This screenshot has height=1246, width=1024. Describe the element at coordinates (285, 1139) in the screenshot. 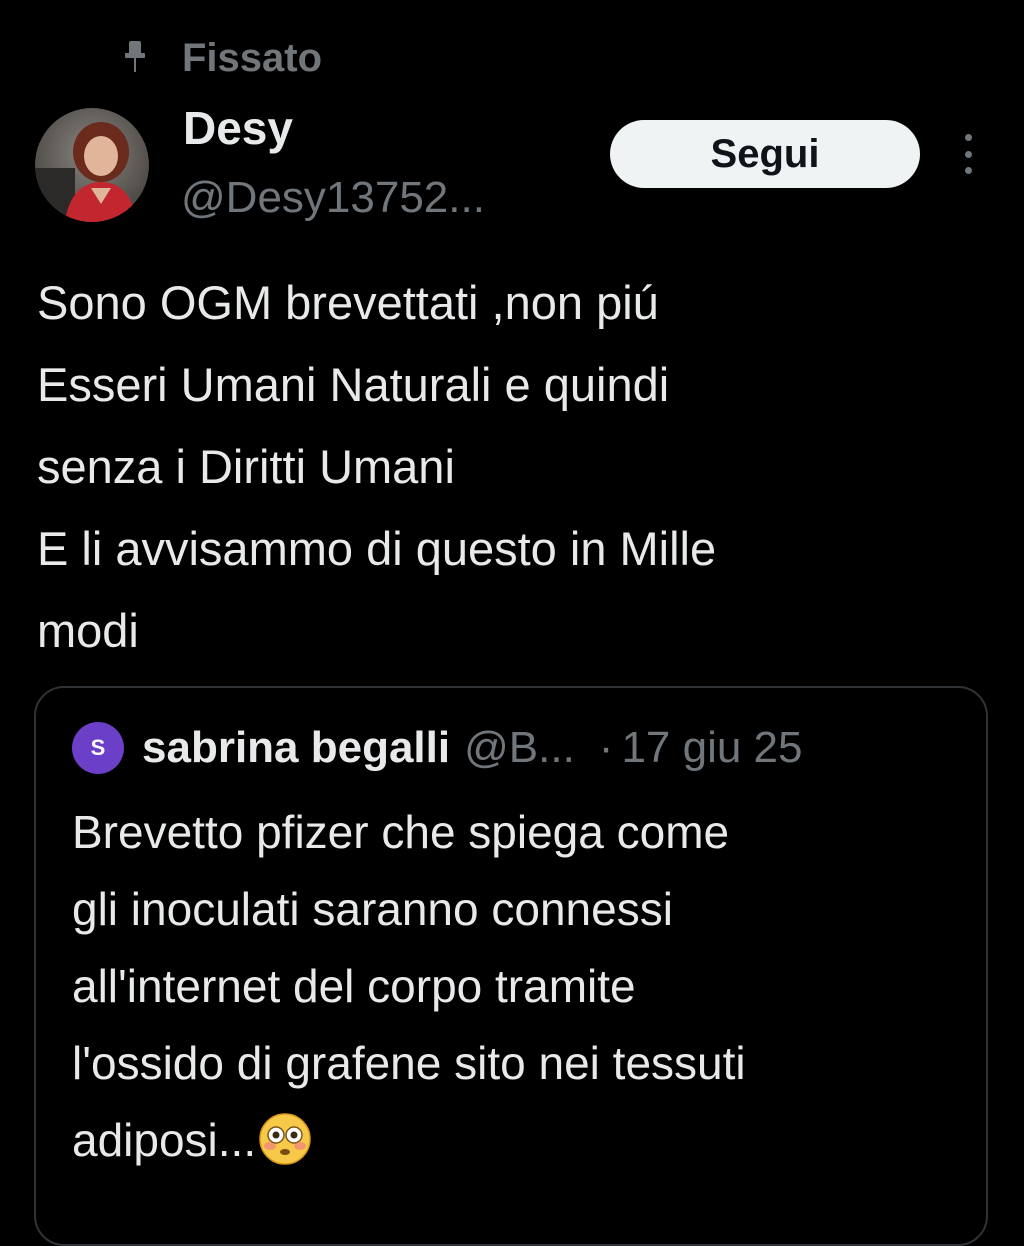

I see `flushed-face-emoji-icon` at that location.